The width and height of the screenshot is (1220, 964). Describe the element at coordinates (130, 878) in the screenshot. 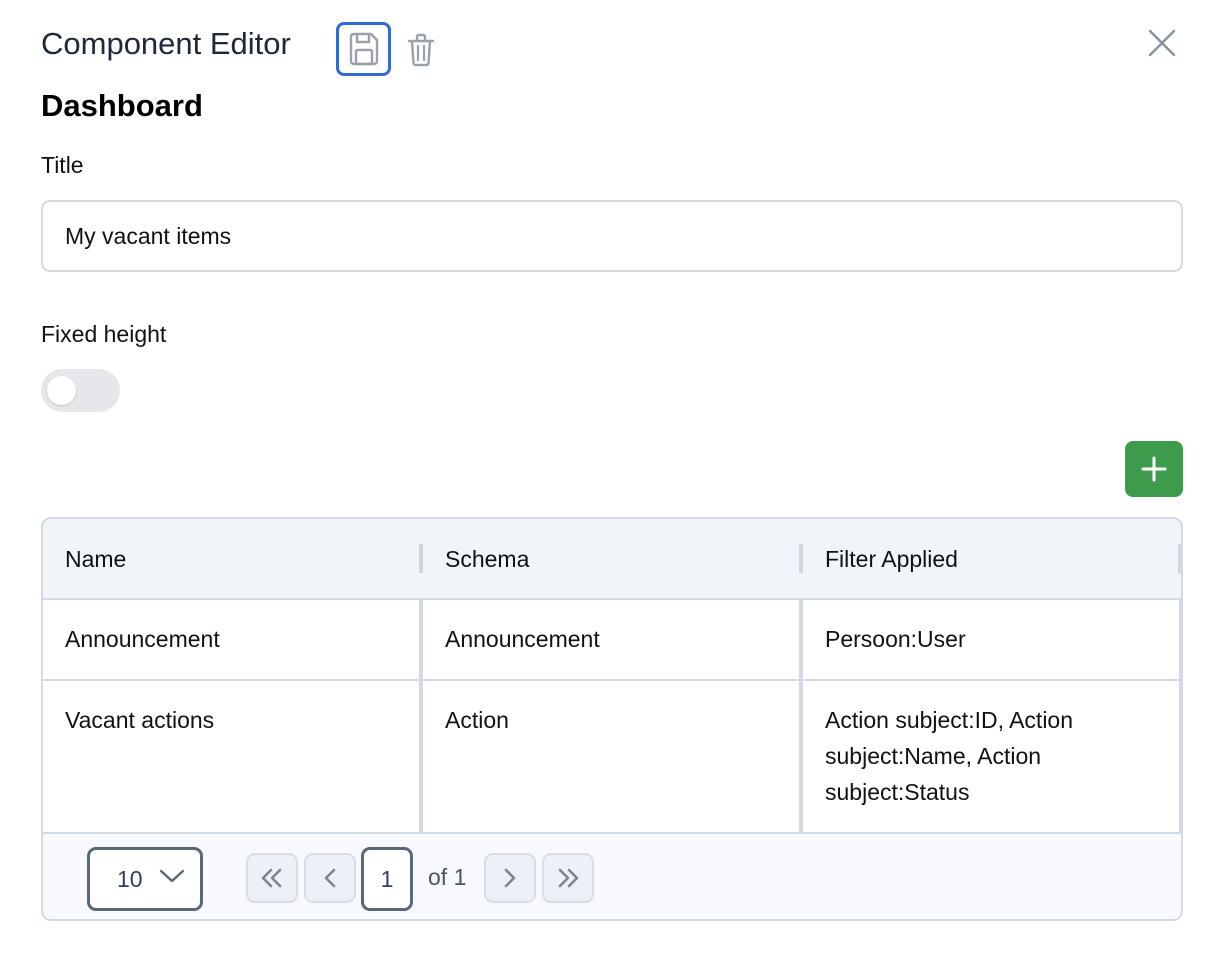

I see `page-size-value: 10` at that location.